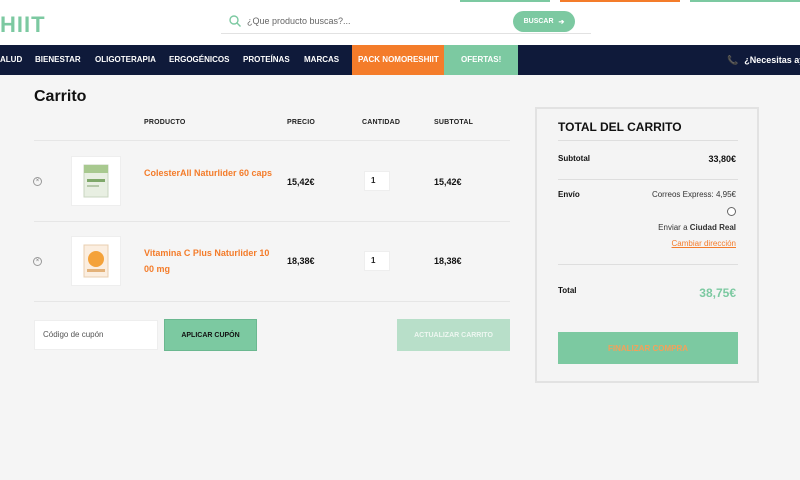 The height and width of the screenshot is (480, 800). What do you see at coordinates (235, 21) in the screenshot?
I see `search-icon` at bounding box center [235, 21].